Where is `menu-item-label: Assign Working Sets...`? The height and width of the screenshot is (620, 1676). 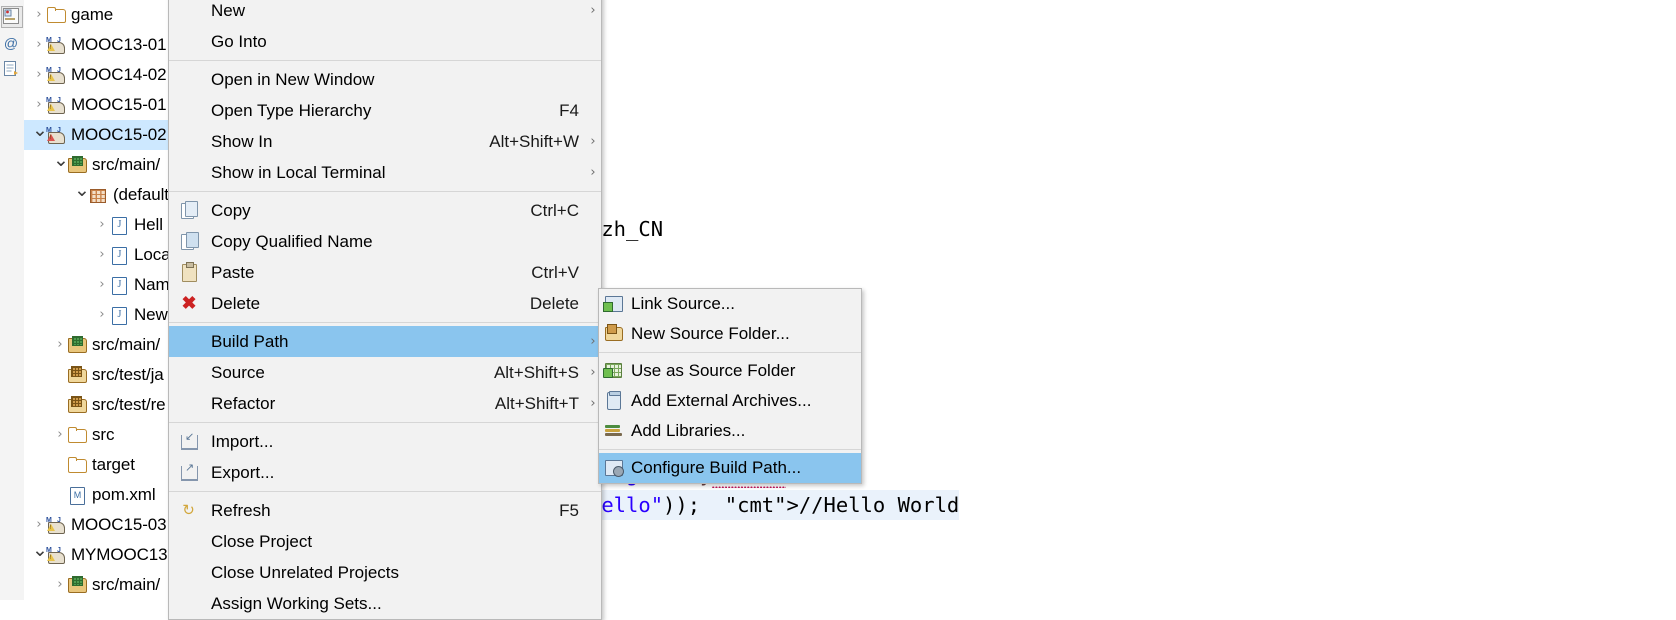 menu-item-label: Assign Working Sets... is located at coordinates (296, 603).